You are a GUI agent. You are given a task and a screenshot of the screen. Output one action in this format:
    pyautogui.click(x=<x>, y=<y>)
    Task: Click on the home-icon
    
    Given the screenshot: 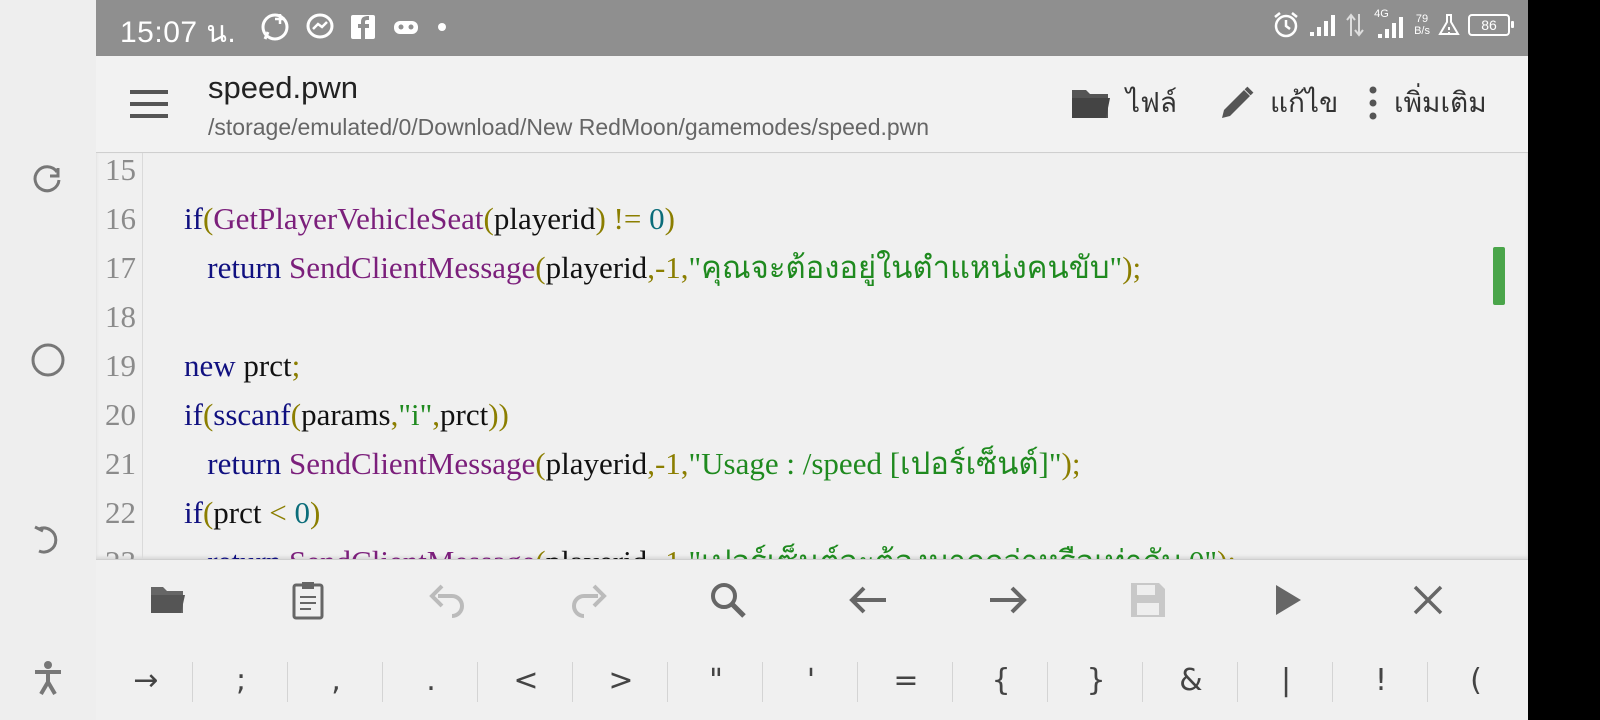 What is the action you would take?
    pyautogui.click(x=48, y=360)
    